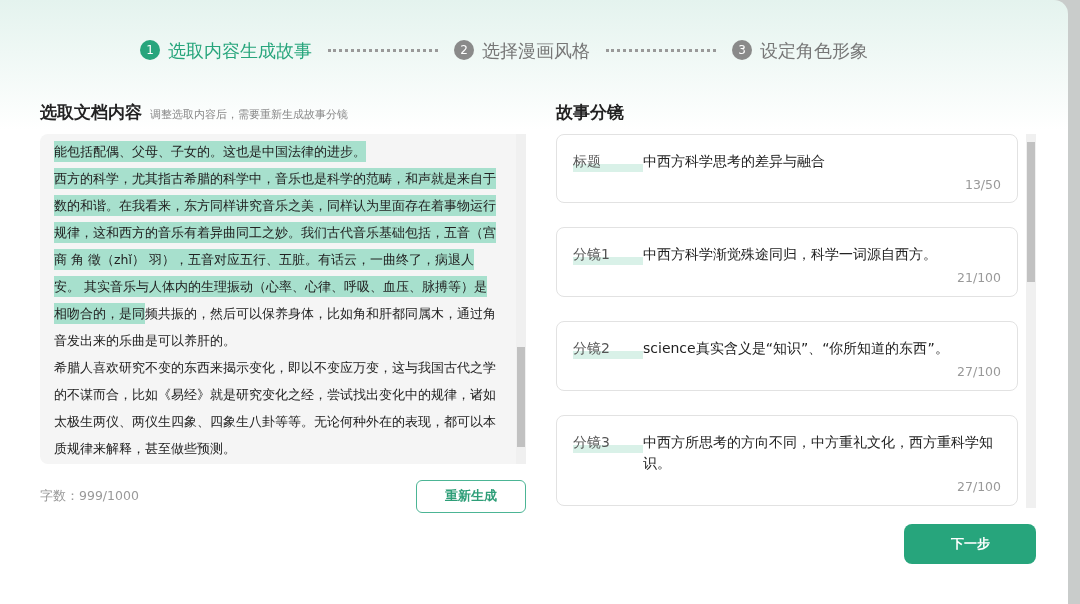 This screenshot has height=604, width=1080. I want to click on selected-text: 商 角 徵（zhǐ） 羽），五音对应五行、五脏。有话云，一曲终了，病退人, so click(264, 259).